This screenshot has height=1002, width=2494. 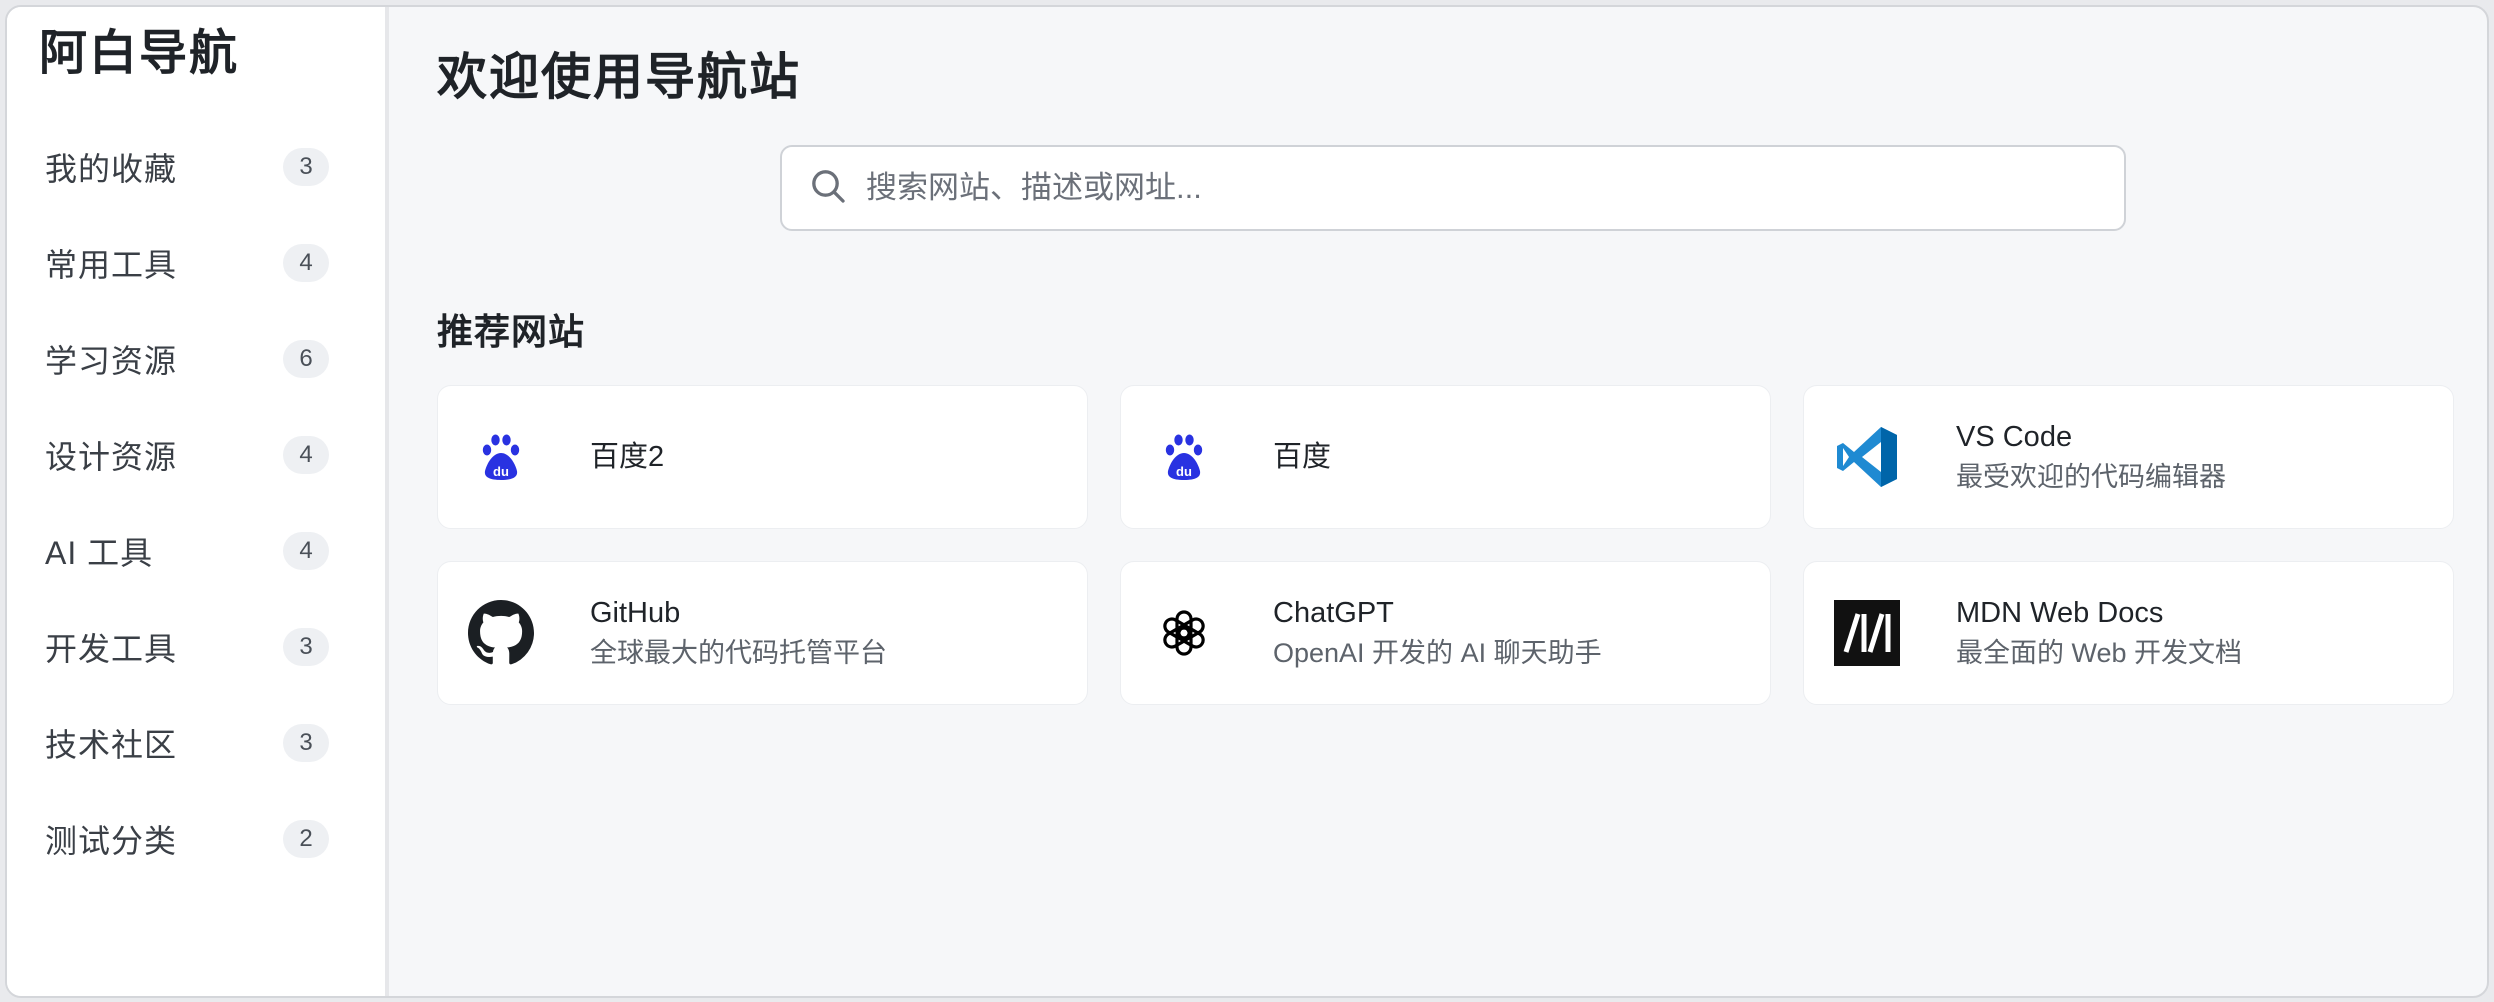 What do you see at coordinates (511, 331) in the screenshot?
I see `section-title: 推荐网站` at bounding box center [511, 331].